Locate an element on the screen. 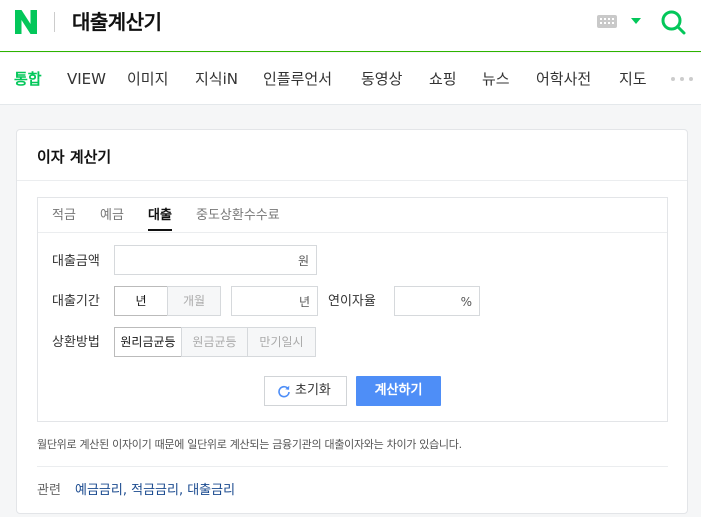 This screenshot has height=517, width=701. subtab-deposit: 예금 is located at coordinates (112, 218).